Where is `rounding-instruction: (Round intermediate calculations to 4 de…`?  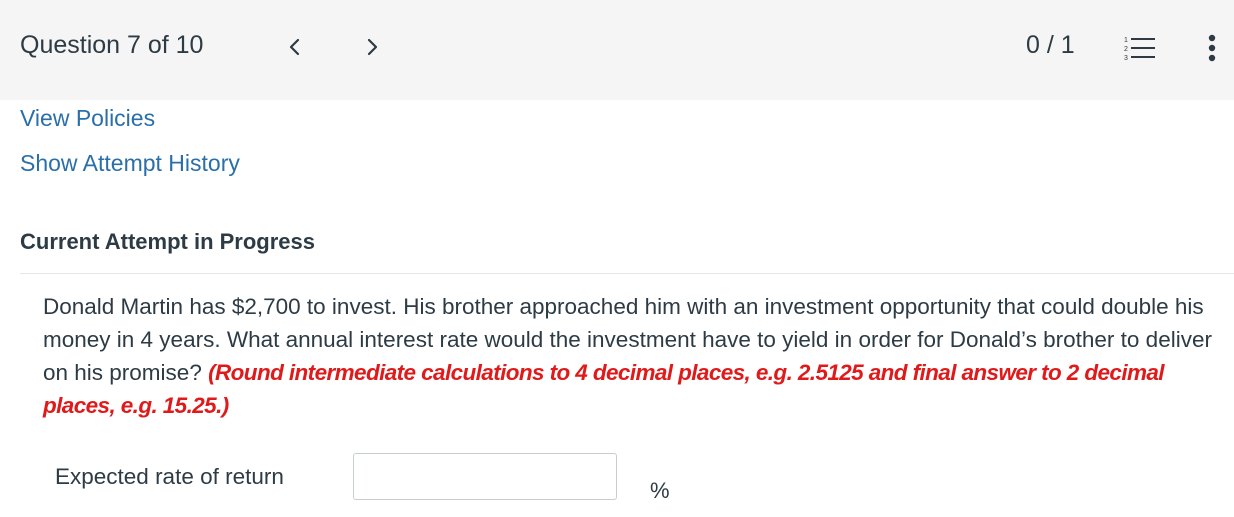
rounding-instruction: (Round intermediate calculations to 4 de… is located at coordinates (604, 389).